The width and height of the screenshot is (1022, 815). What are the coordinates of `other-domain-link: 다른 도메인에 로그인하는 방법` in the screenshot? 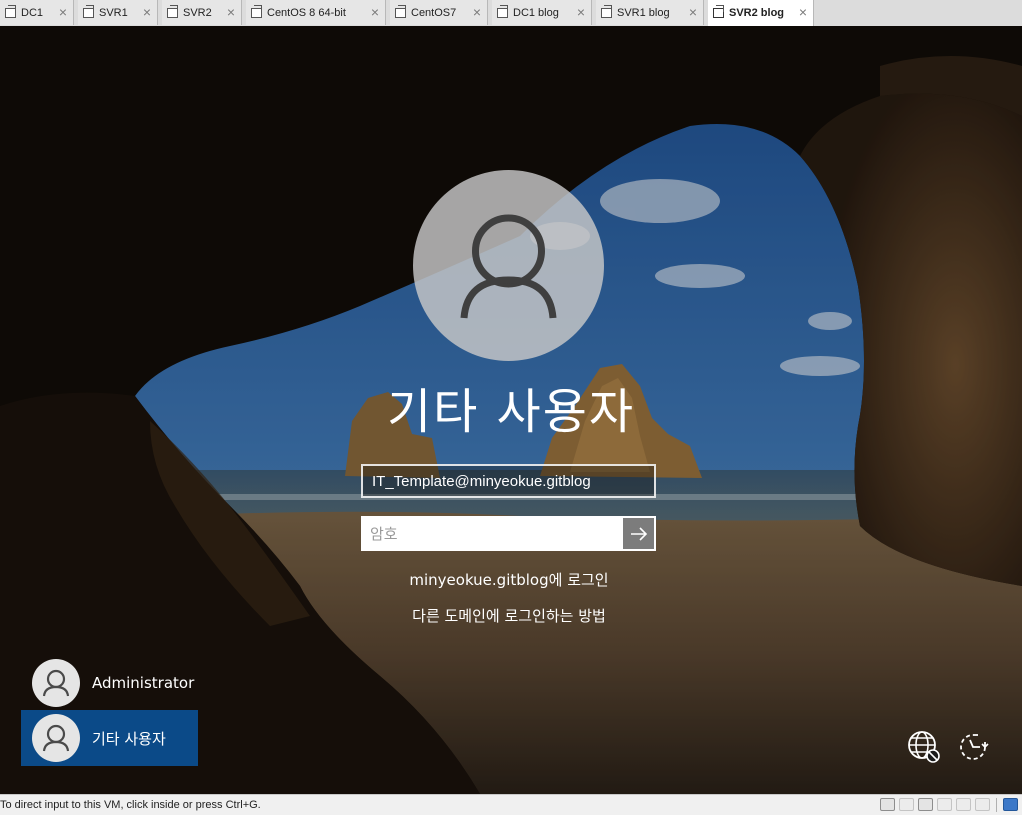 It's located at (509, 615).